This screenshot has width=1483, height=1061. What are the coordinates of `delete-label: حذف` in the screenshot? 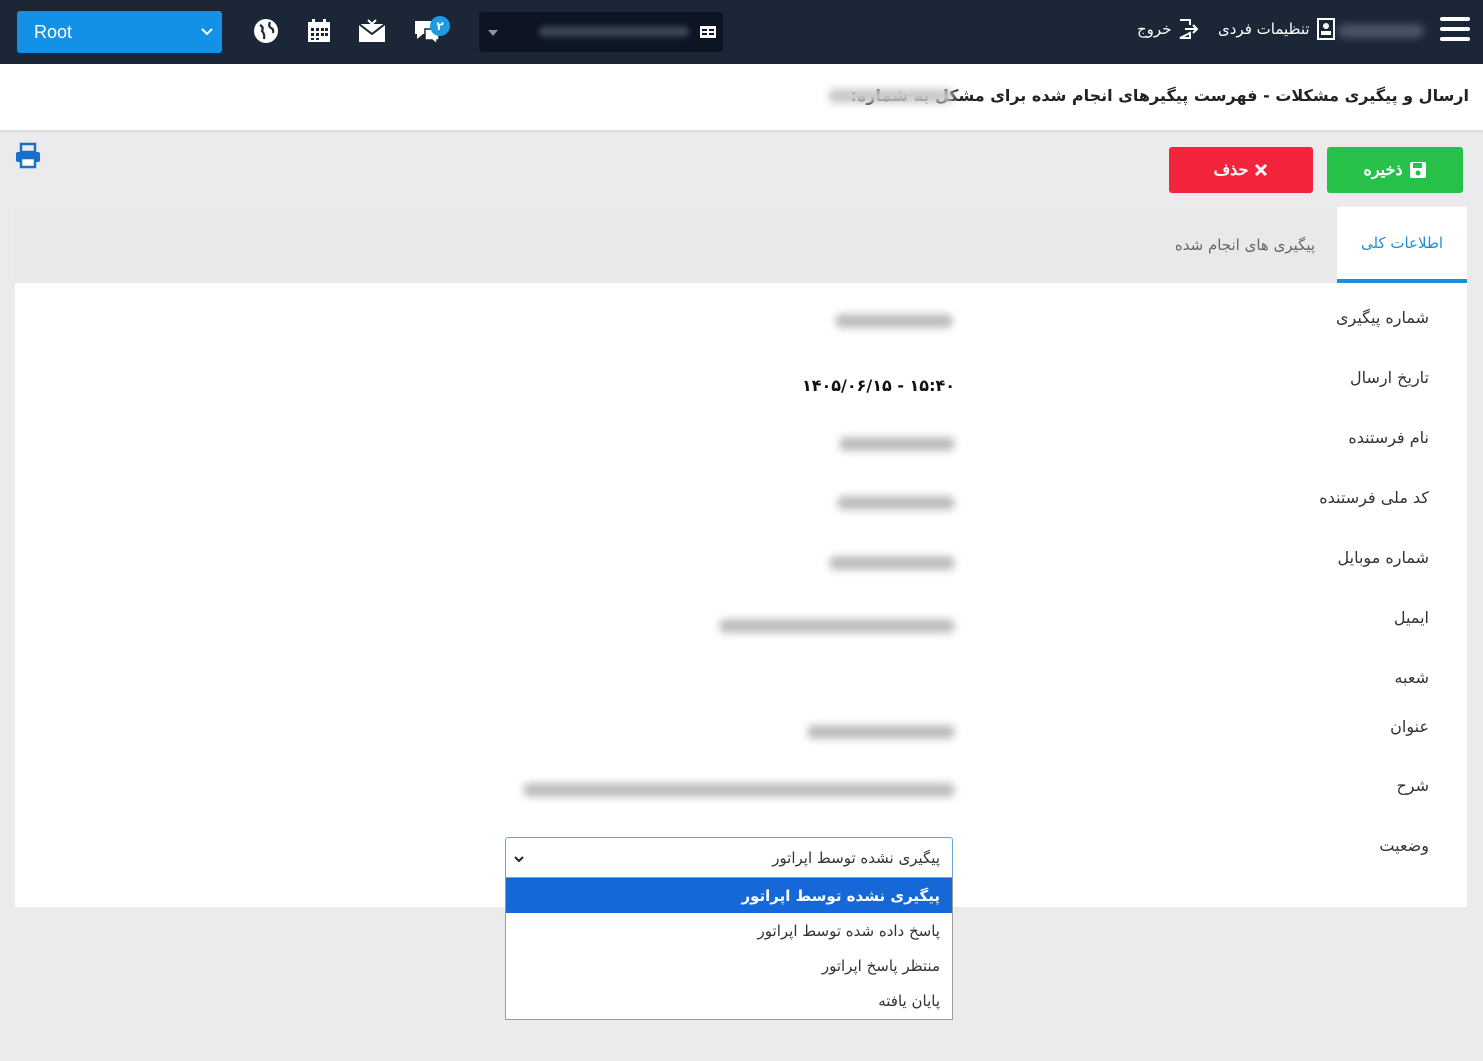 It's located at (1231, 170).